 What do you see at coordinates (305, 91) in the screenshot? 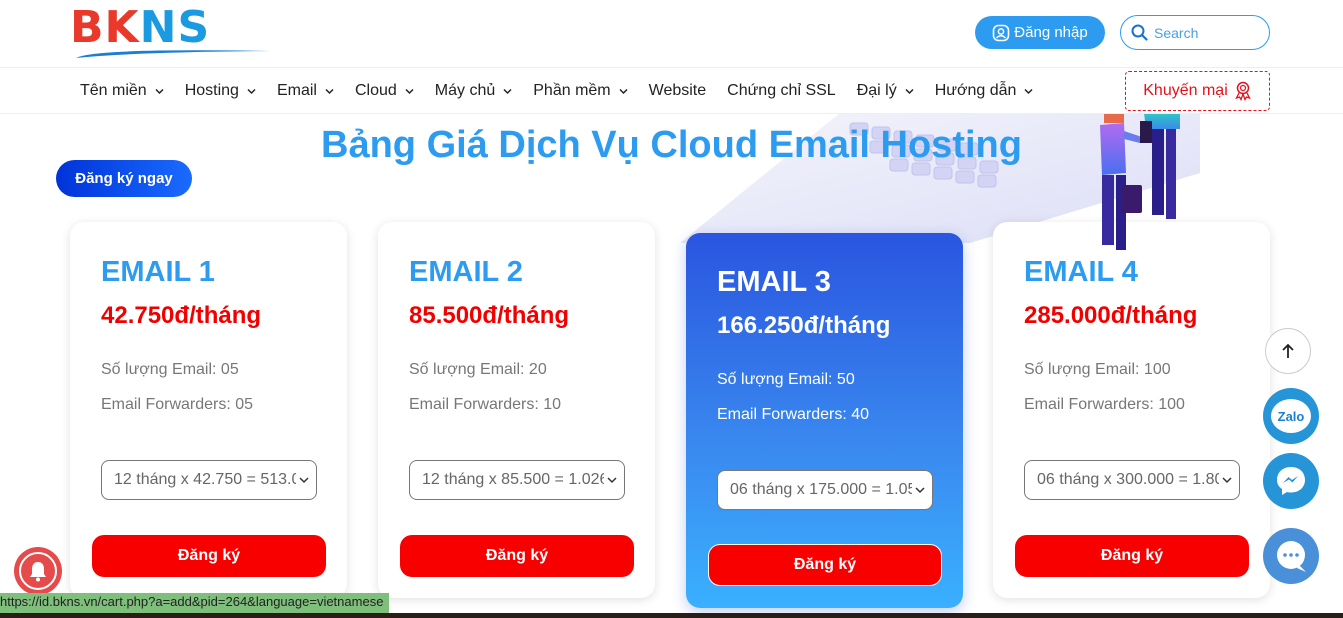
I see `nav-item-email: Email` at bounding box center [305, 91].